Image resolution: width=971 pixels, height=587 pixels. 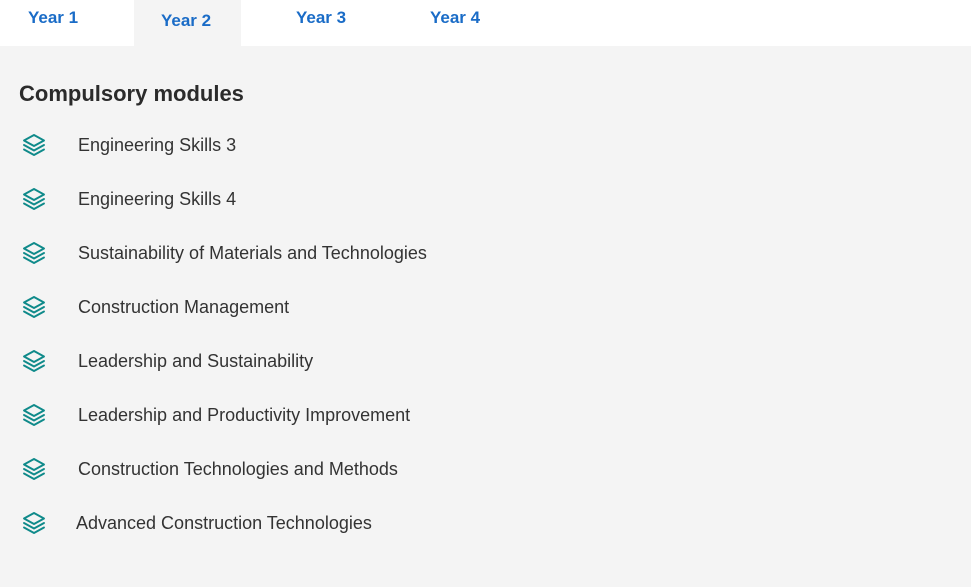 I want to click on module-item: Leadership and Productivity Improvement, so click(x=300, y=416).